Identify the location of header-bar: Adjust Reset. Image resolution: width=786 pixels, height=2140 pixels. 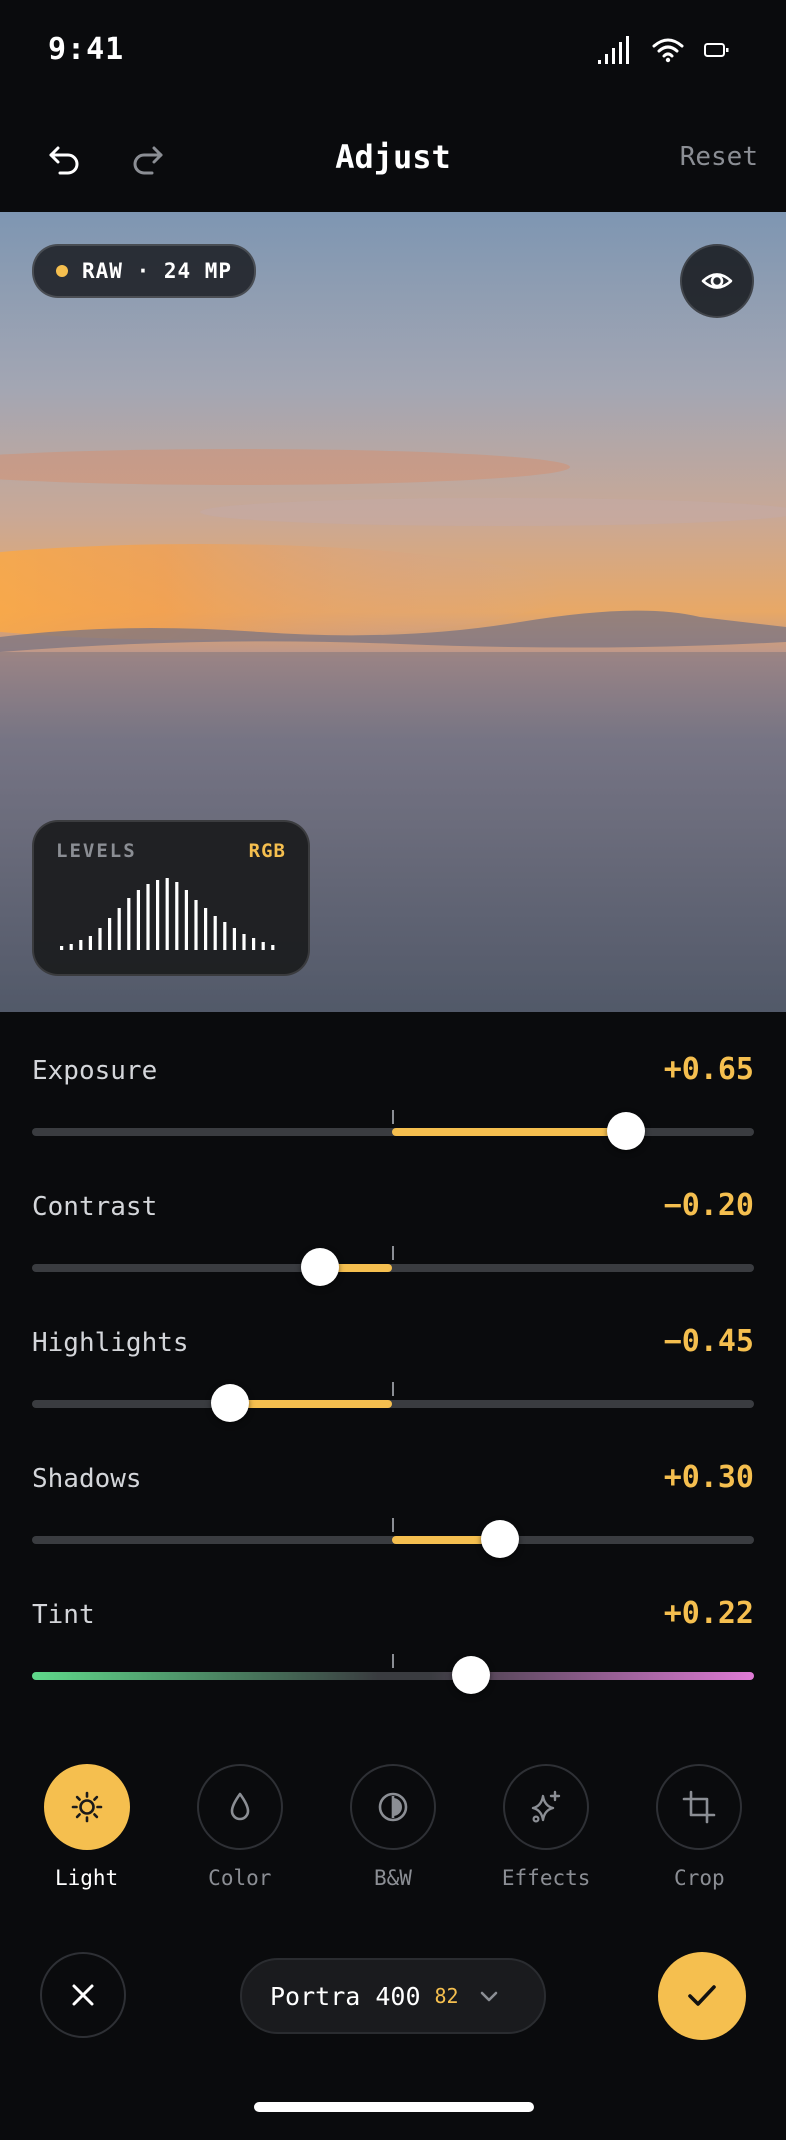
(393, 160).